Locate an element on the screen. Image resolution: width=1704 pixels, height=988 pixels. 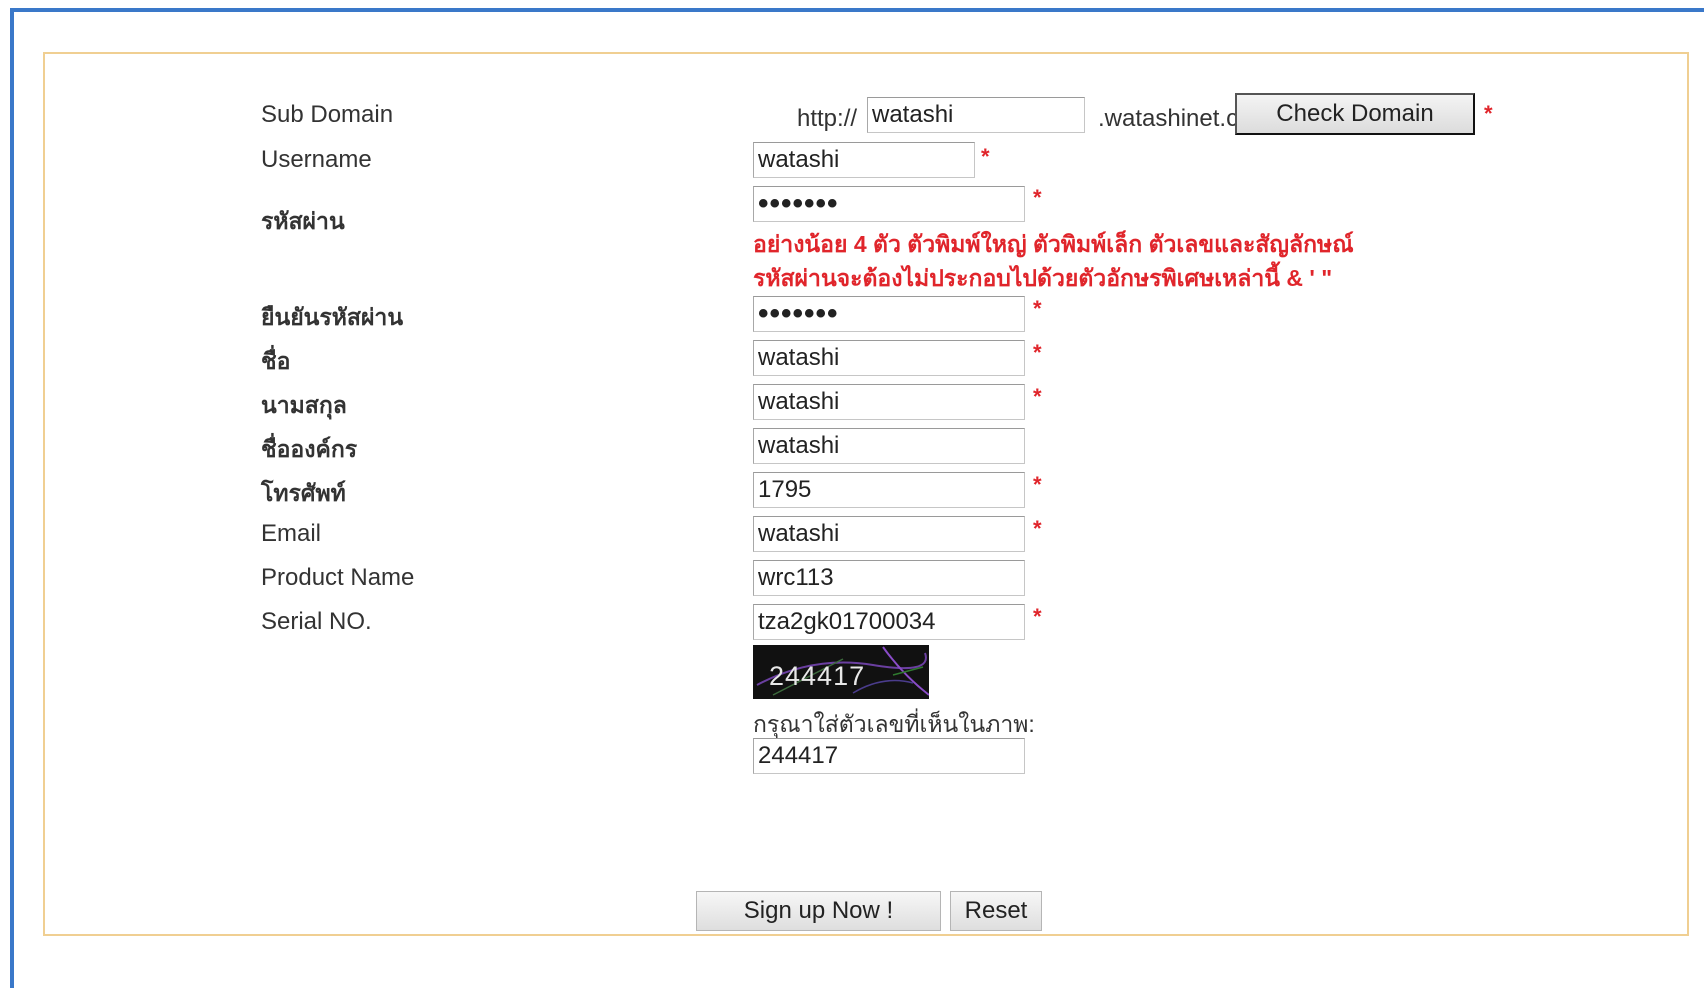
confirm-password-label: ยืนยันรหัสผ่าน is located at coordinates (332, 317).